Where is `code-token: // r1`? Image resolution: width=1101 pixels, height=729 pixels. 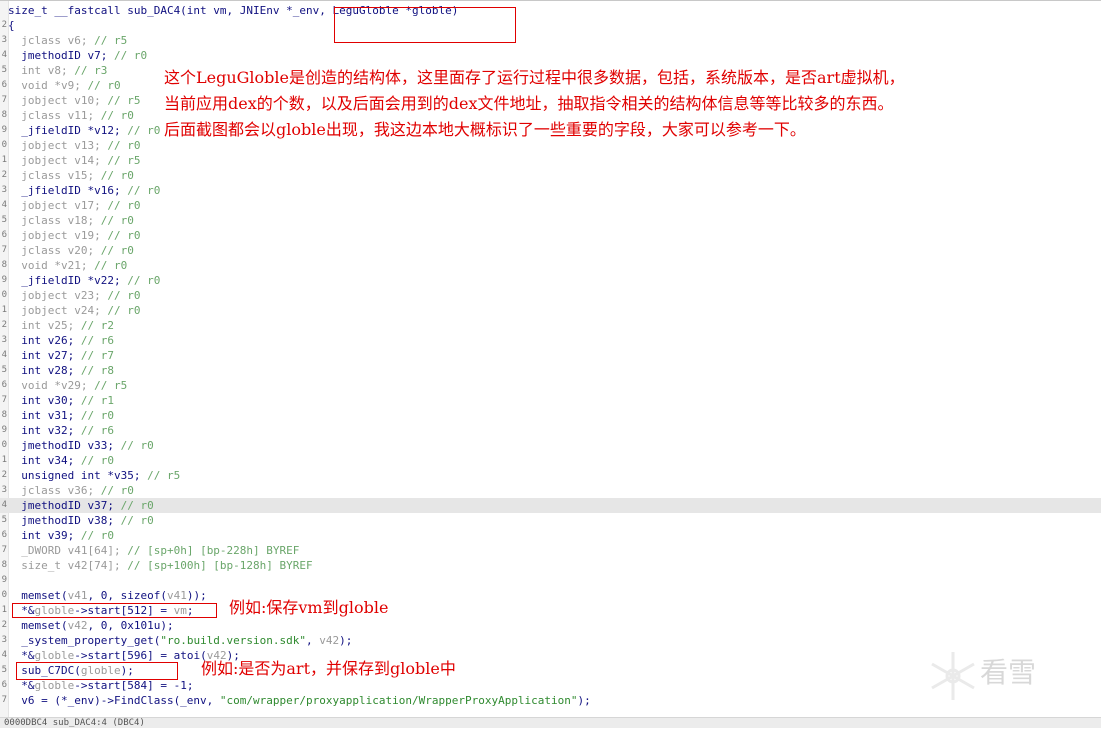
code-token: // r1 is located at coordinates (97, 400).